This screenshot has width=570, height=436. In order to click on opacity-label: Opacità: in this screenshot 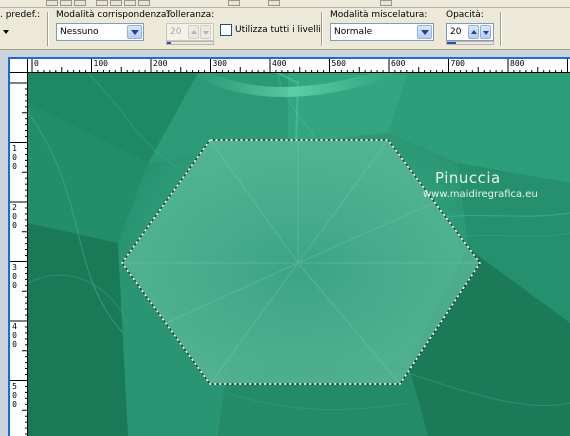, I will do `click(465, 15)`.